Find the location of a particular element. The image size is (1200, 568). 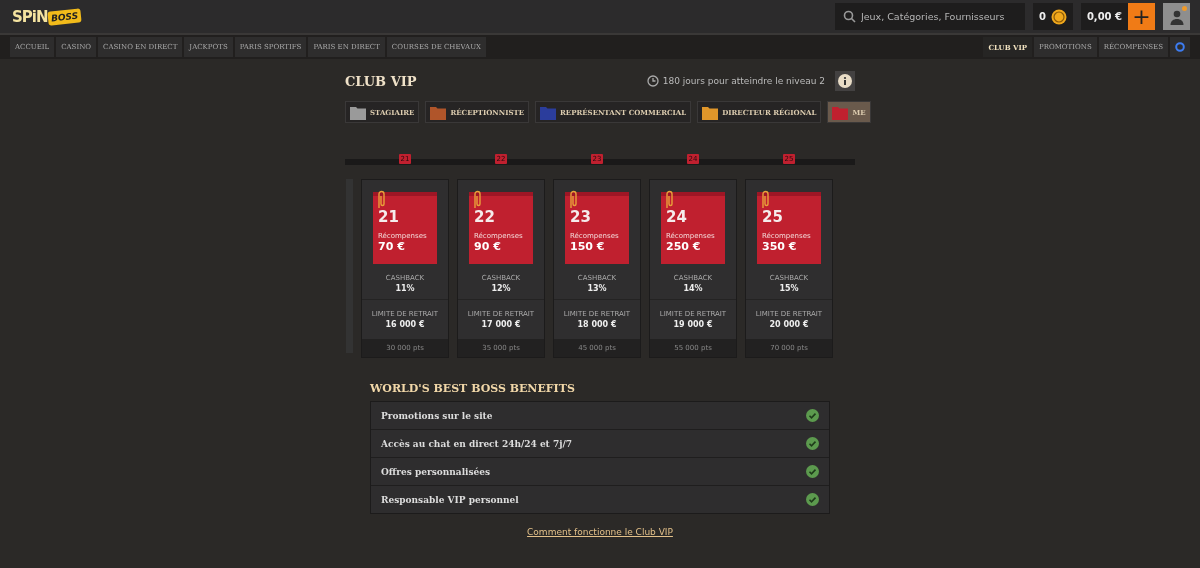

benefit-text: Responsable VIP personnel is located at coordinates (450, 499).